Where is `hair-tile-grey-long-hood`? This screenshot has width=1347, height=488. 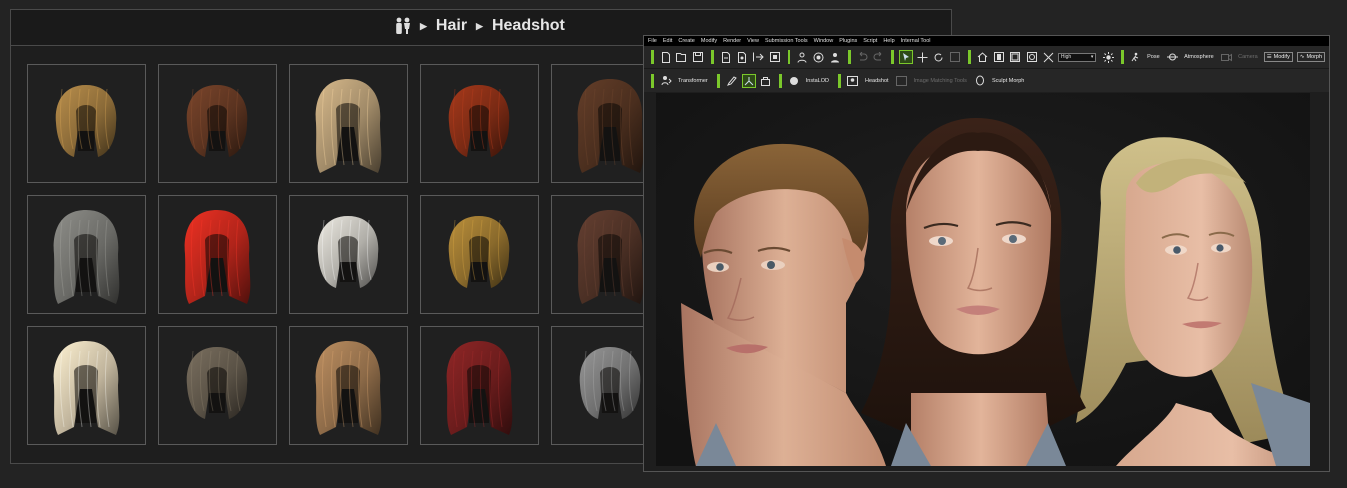
hair-tile-grey-long-hood is located at coordinates (86, 254).